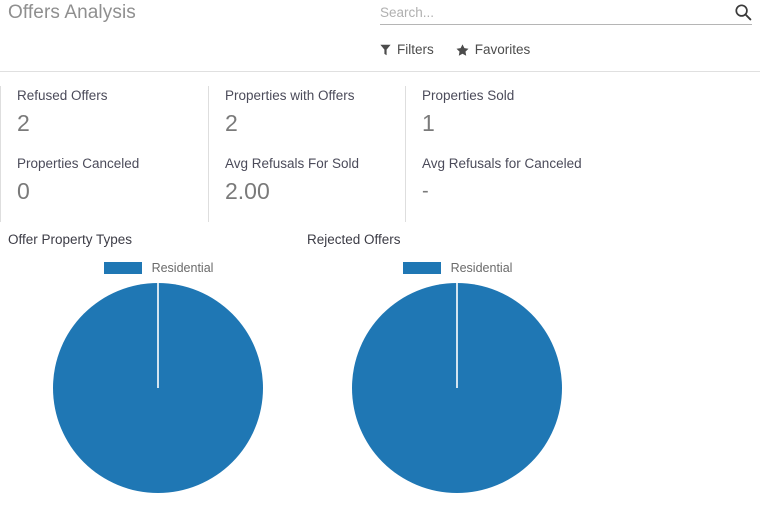 The width and height of the screenshot is (760, 509). What do you see at coordinates (247, 191) in the screenshot?
I see `kpi-value: 2.00` at bounding box center [247, 191].